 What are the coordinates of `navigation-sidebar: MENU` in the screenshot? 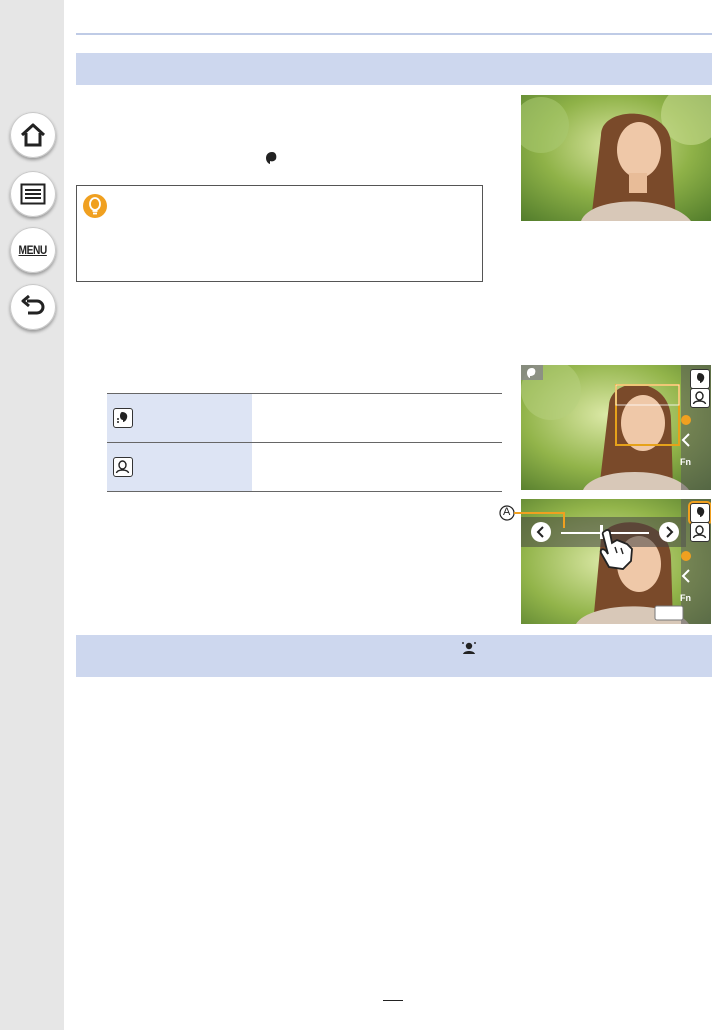 It's located at (32, 515).